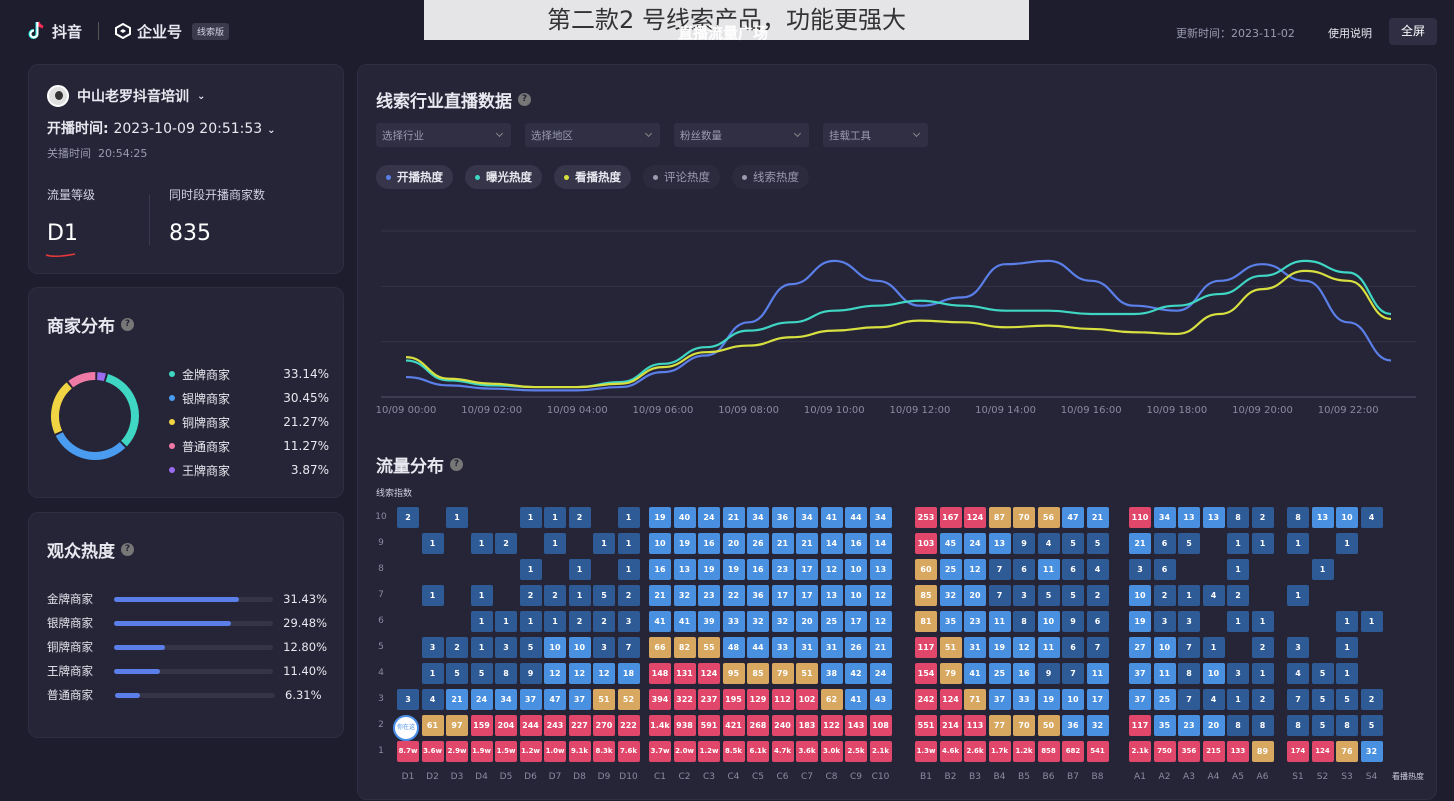  Describe the element at coordinates (758, 699) in the screenshot. I see `flow-cell: 129` at that location.